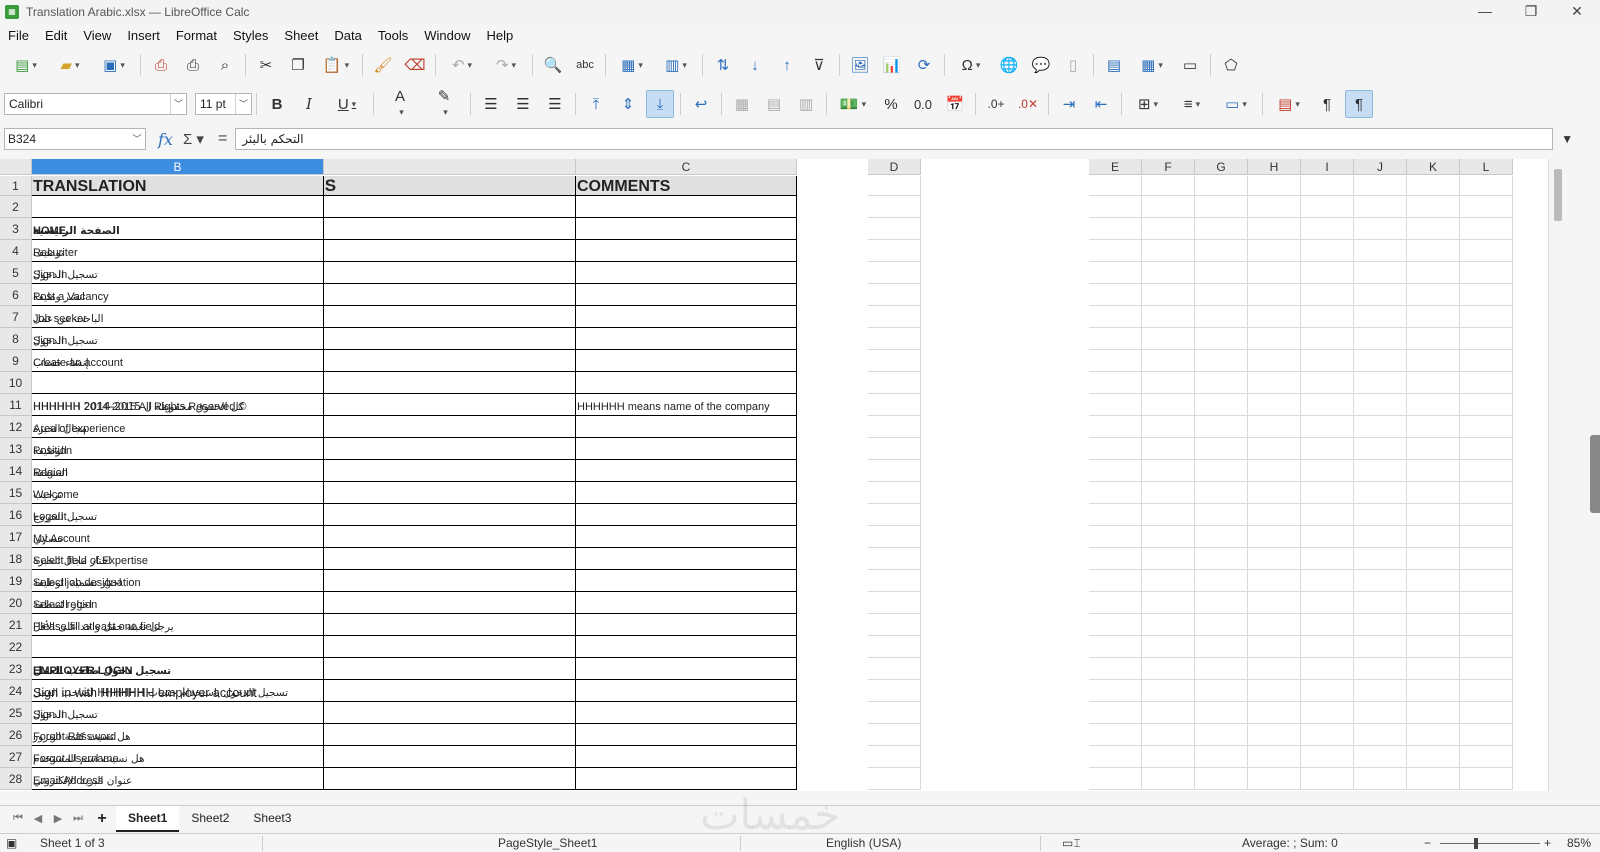 This screenshot has width=1600, height=852. Describe the element at coordinates (243, 104) in the screenshot. I see `chevron-down-icon: ﹀` at that location.